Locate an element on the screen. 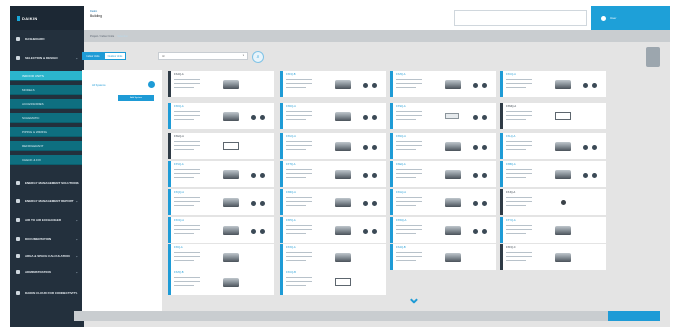  product-card: FXVQ-A is located at coordinates (221, 174).